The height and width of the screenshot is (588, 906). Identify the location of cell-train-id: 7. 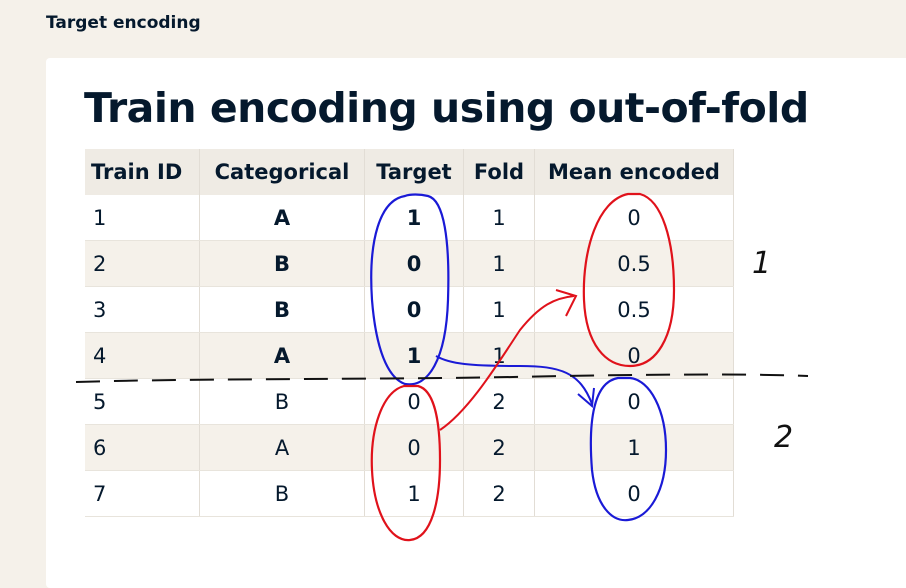
(142, 493).